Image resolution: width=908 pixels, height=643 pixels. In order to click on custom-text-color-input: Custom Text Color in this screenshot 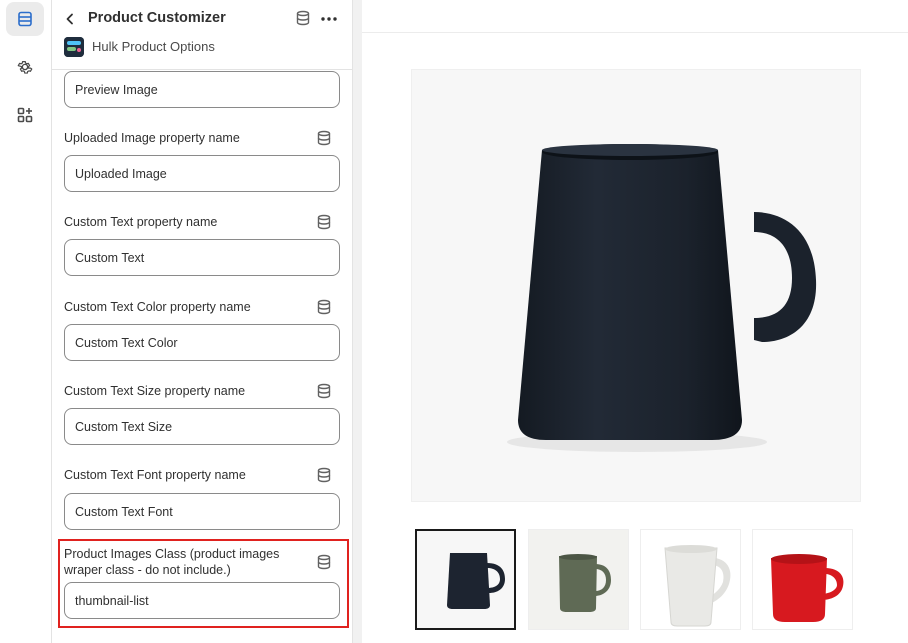, I will do `click(202, 342)`.